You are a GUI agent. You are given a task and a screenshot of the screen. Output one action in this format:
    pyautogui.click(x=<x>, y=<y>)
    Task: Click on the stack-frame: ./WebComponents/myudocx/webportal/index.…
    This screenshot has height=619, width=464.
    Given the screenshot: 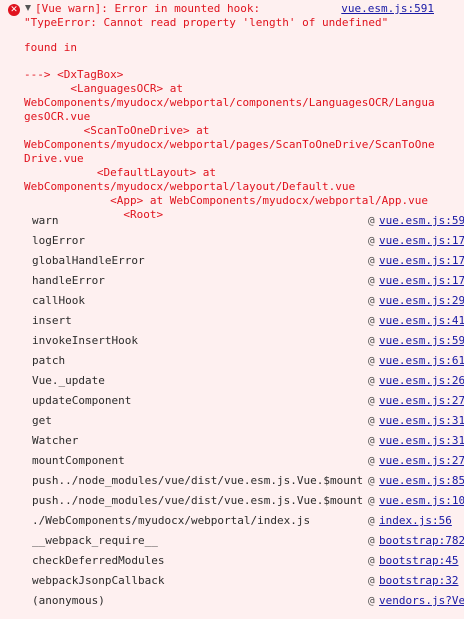 What is the action you would take?
    pyautogui.click(x=232, y=521)
    